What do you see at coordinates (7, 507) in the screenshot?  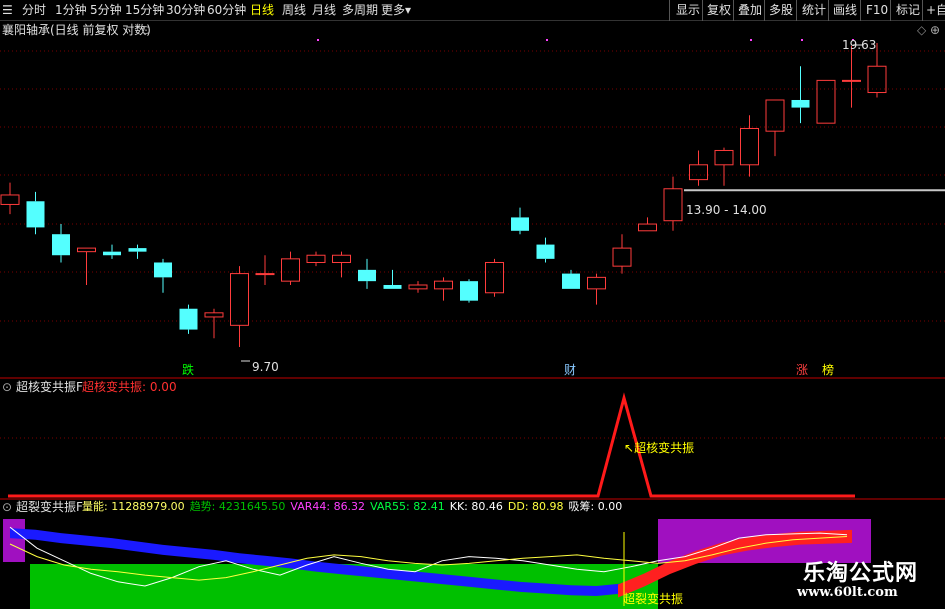 I see `panel3-toggle-icon: ⊙` at bounding box center [7, 507].